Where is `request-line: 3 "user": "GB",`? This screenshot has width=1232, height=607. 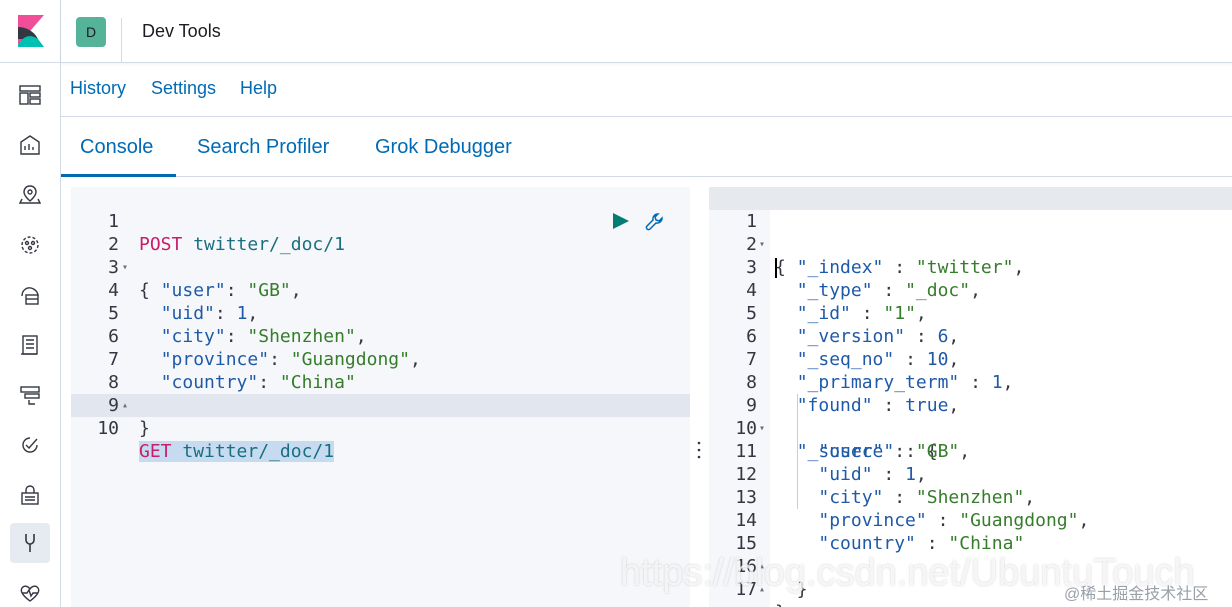
request-line: 3 "user": "GB", is located at coordinates (380, 267).